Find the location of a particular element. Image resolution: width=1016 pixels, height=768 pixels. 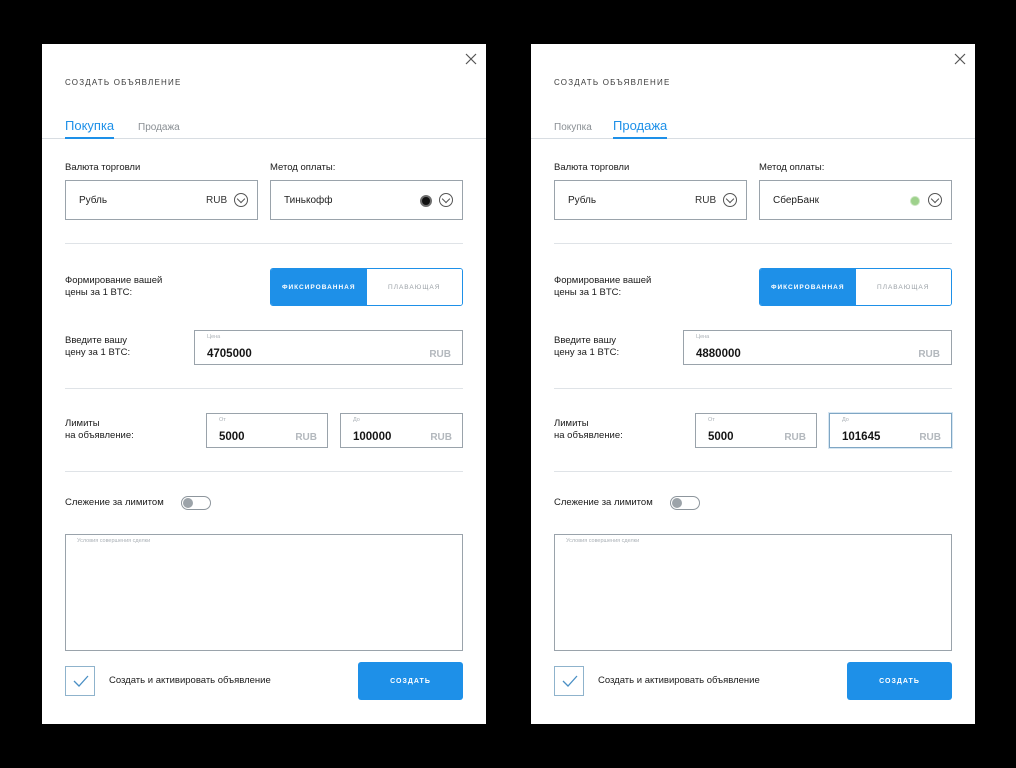

payment-value: Тинькофф is located at coordinates (308, 200).